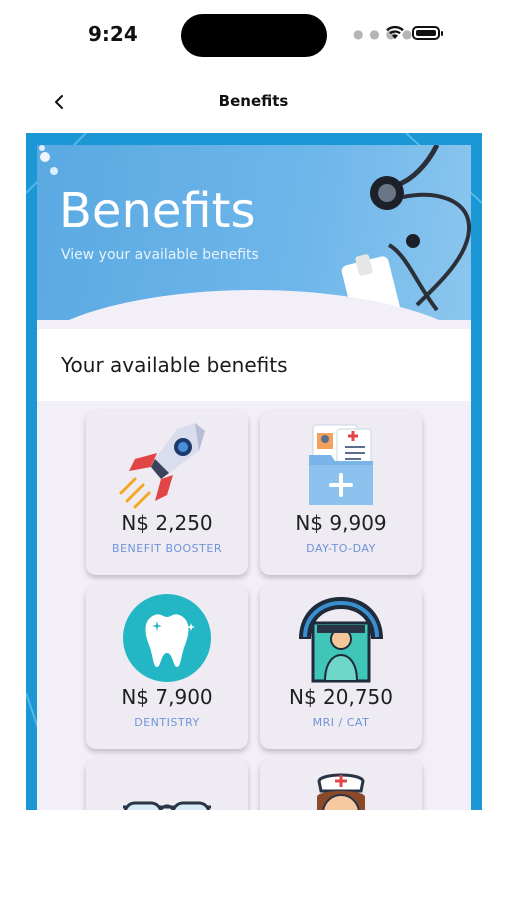 The height and width of the screenshot is (900, 507). What do you see at coordinates (167, 805) in the screenshot?
I see `glasses-icon` at bounding box center [167, 805].